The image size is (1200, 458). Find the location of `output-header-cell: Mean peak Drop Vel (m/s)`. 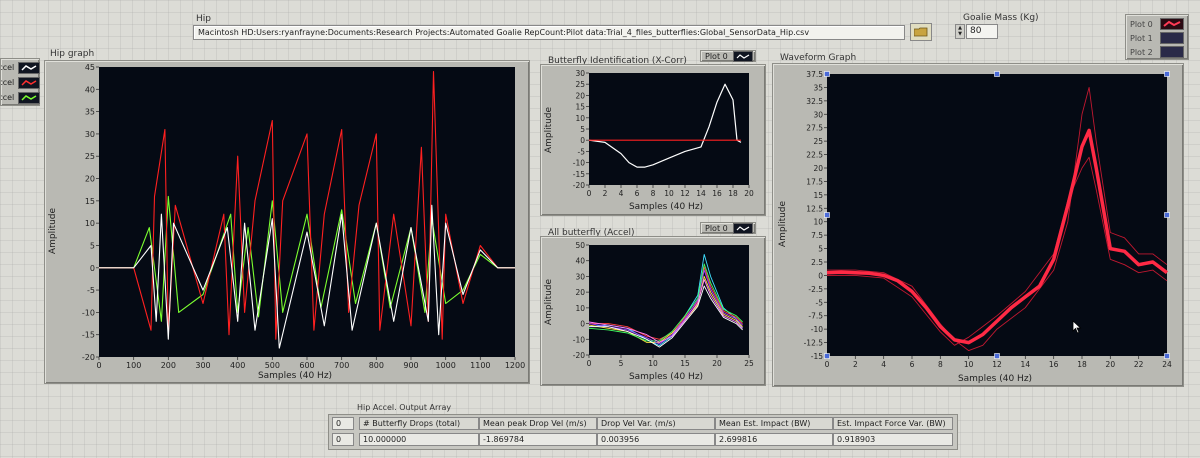

output-header-cell: Mean peak Drop Vel (m/s) is located at coordinates (538, 423).